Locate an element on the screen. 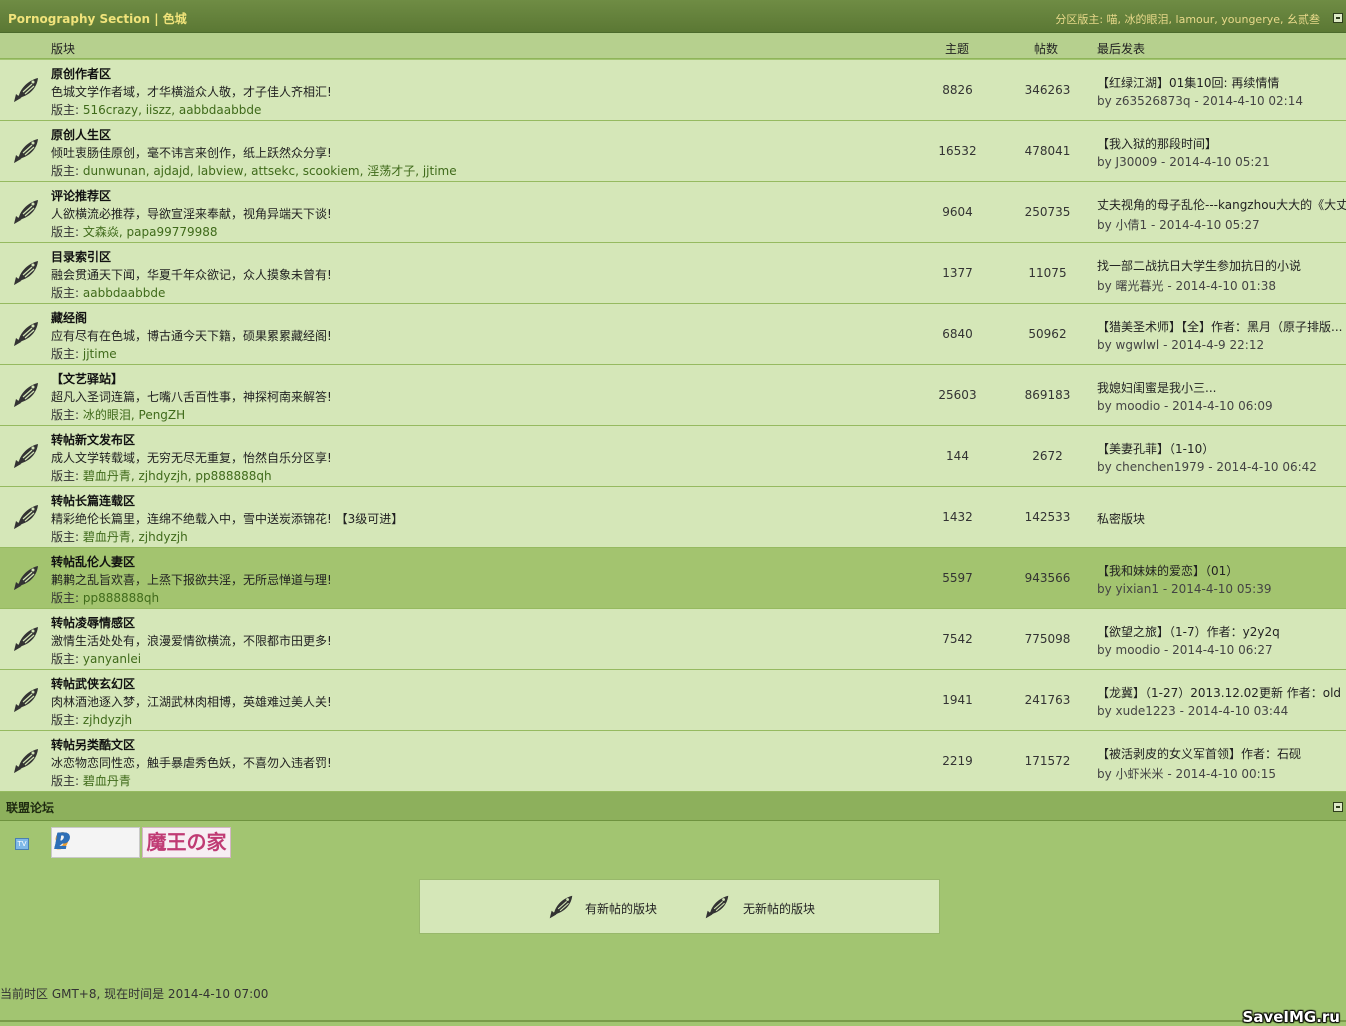 The height and width of the screenshot is (1026, 1346). forum-moderators: 版主: jjtime is located at coordinates (84, 353).